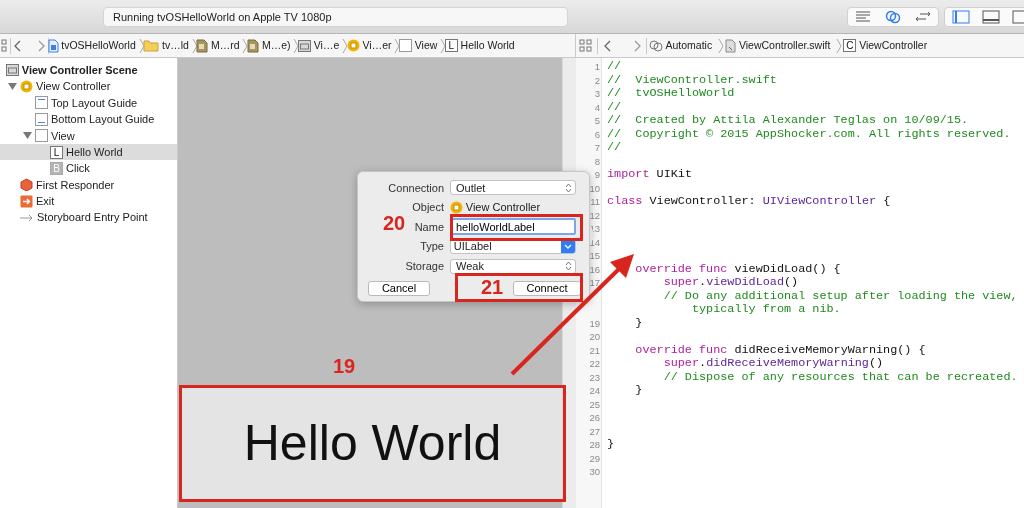  I want to click on step-number: 21, so click(492, 287).